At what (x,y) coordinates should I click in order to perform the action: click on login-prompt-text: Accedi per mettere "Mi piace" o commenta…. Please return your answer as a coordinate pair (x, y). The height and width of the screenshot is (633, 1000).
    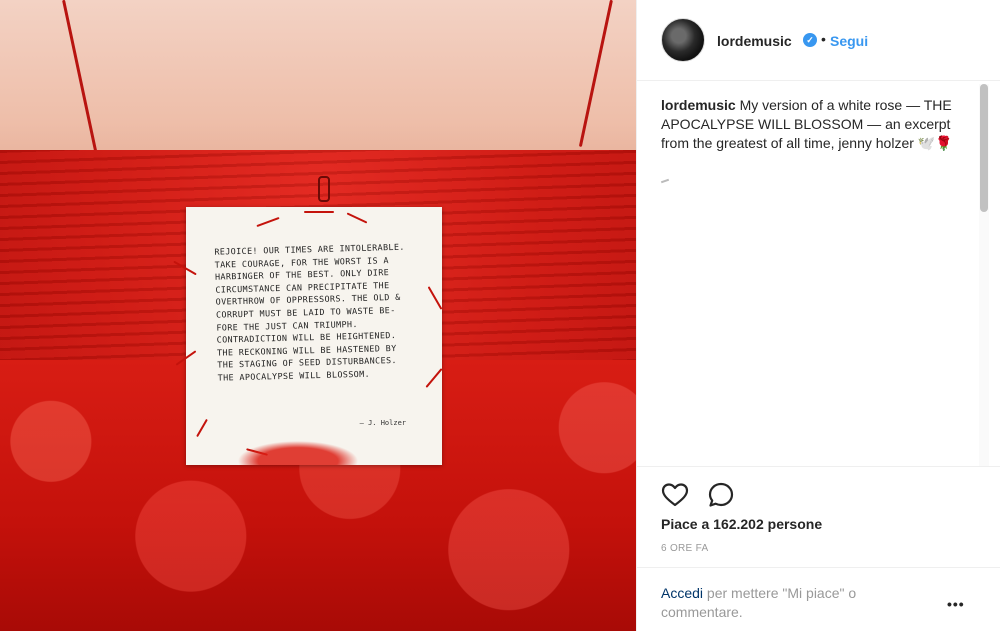
    Looking at the image, I should click on (781, 603).